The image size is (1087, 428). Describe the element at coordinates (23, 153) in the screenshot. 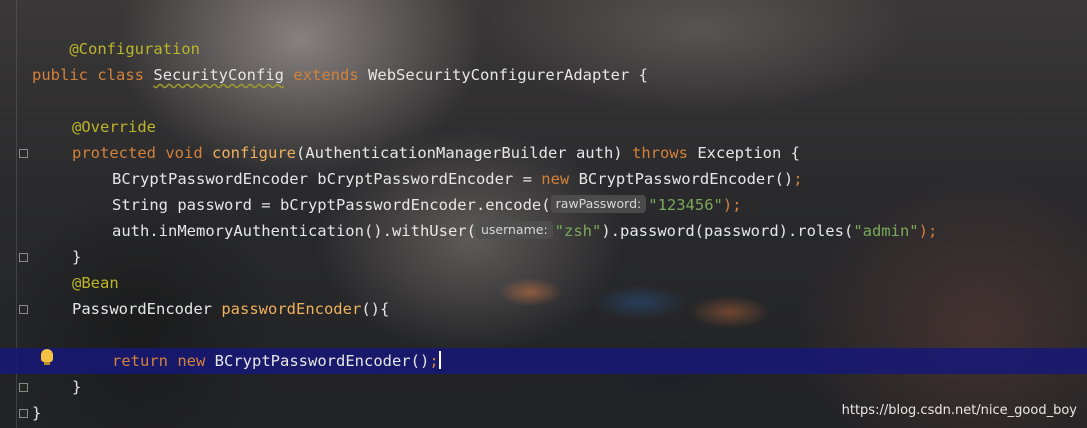

I see `fold-configure-icon` at that location.